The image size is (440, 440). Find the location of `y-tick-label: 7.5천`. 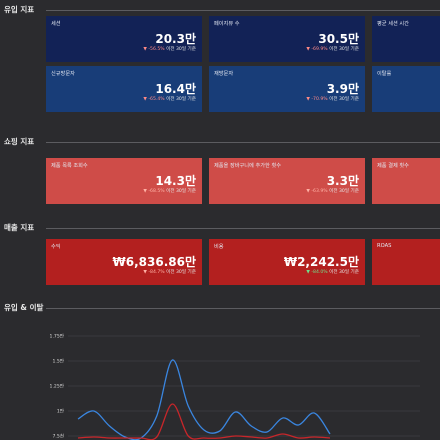

y-tick-label: 7.5천 is located at coordinates (58, 436).